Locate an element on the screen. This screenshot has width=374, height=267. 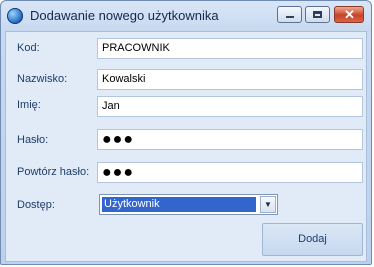
dostep-select: Użytkownik ▼ is located at coordinates (188, 204).